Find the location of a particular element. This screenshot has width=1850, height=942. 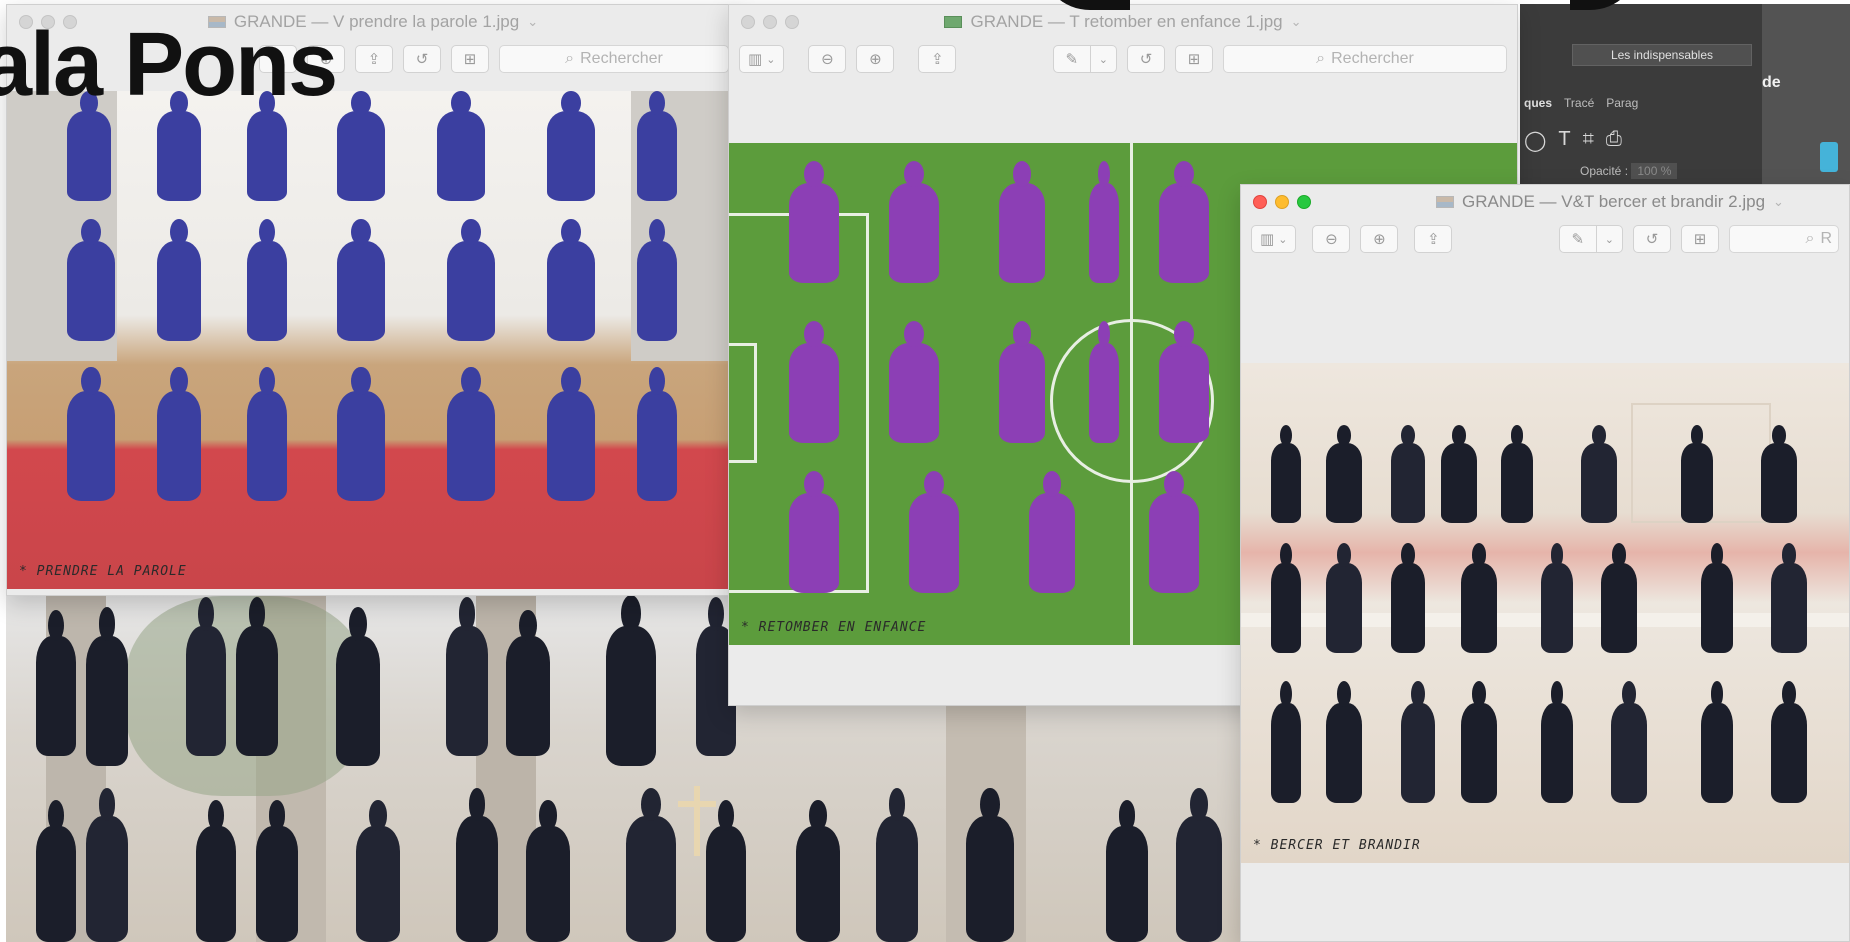

window-toolbar: ▥ ⌄ ⊖ ⊕ ⇪ ✎ ⌄ ↺ ⊞ ⌕ R is located at coordinates (1545, 239).